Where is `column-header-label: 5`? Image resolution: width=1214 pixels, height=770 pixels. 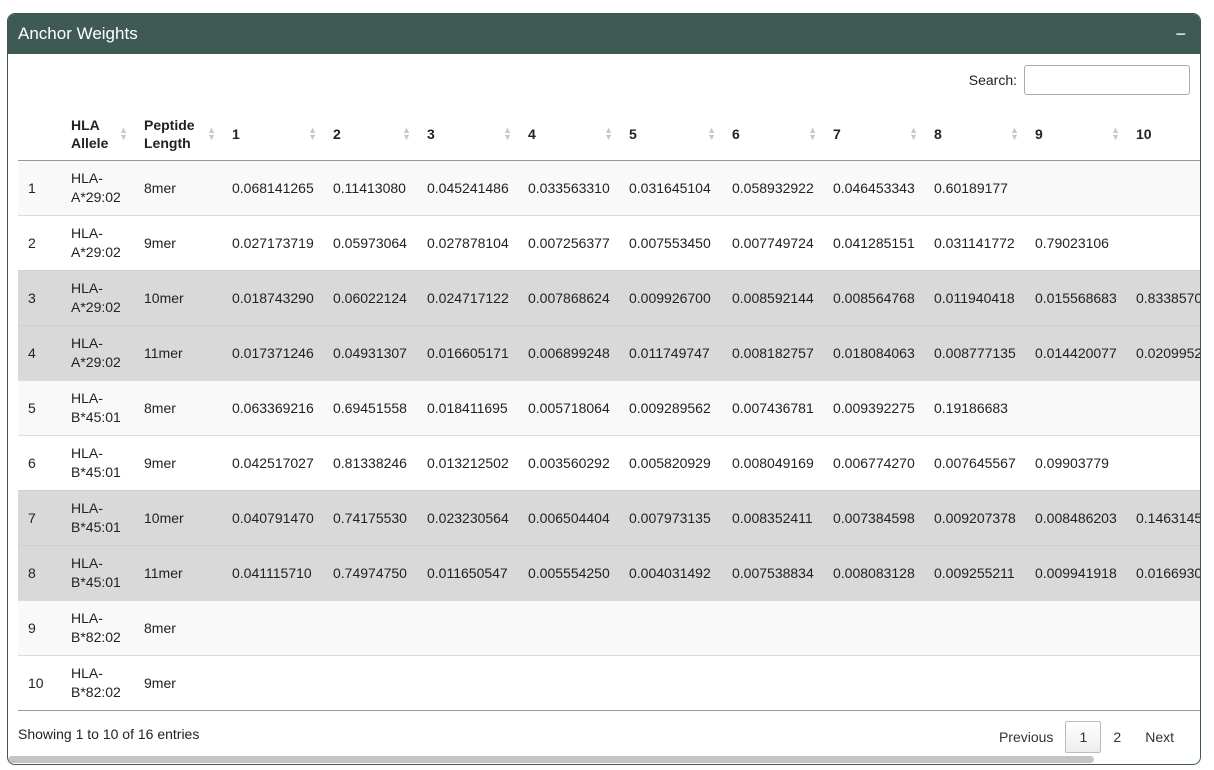
column-header-label: 5 is located at coordinates (633, 134).